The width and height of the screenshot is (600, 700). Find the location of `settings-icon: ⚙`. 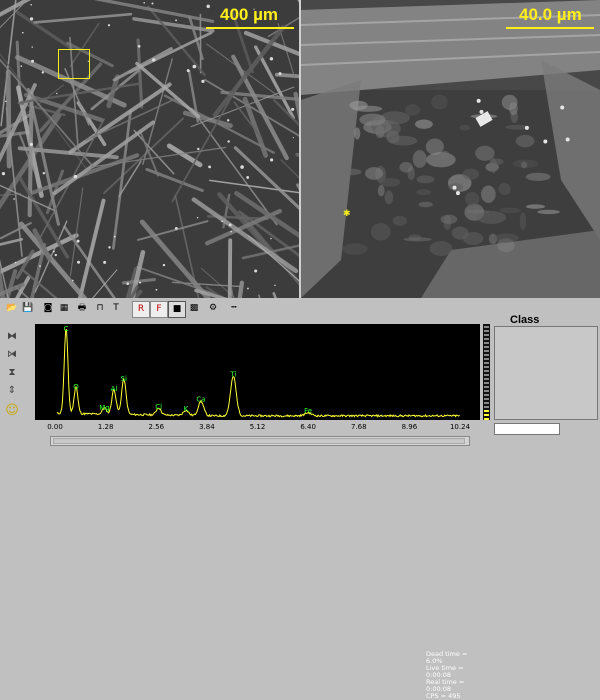

settings-icon: ⚙ is located at coordinates (213, 308).